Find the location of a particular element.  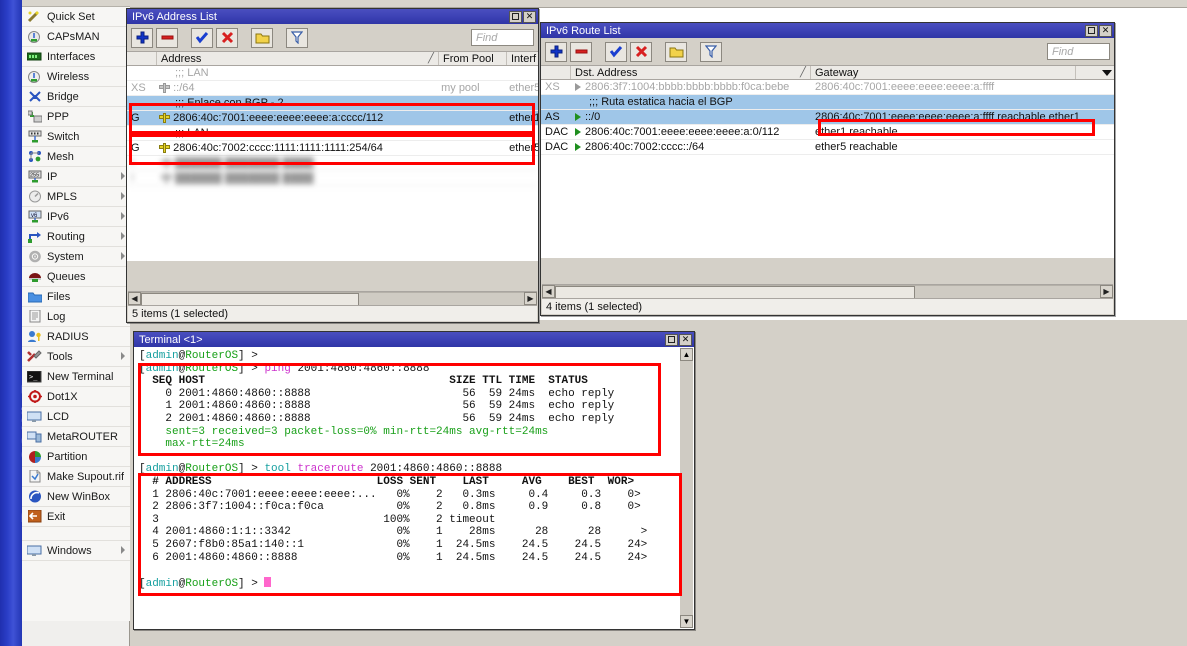

sidebar-item-routing: Routing is located at coordinates (76, 237).